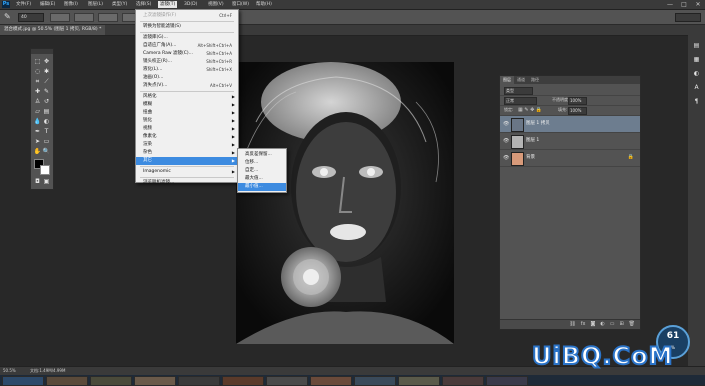  Describe the element at coordinates (71, 4) in the screenshot. I see `menu-item: 图像(I)` at that location.